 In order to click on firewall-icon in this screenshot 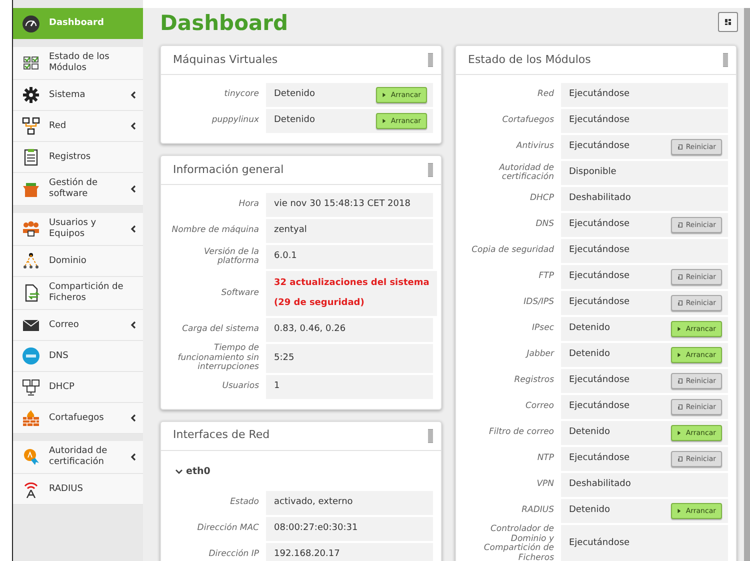, I will do `click(31, 418)`.